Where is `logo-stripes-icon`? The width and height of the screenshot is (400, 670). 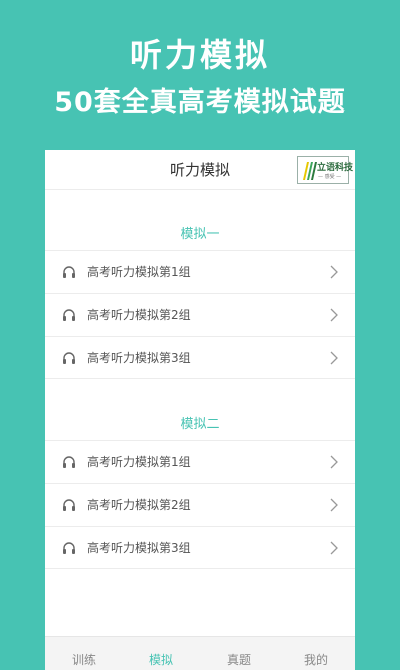 logo-stripes-icon is located at coordinates (310, 171).